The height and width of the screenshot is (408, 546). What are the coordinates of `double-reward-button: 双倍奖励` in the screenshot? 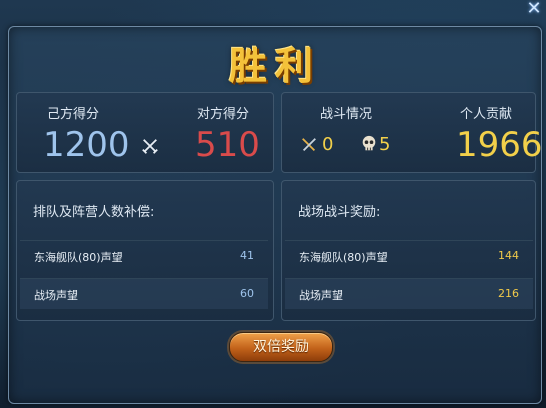 It's located at (281, 347).